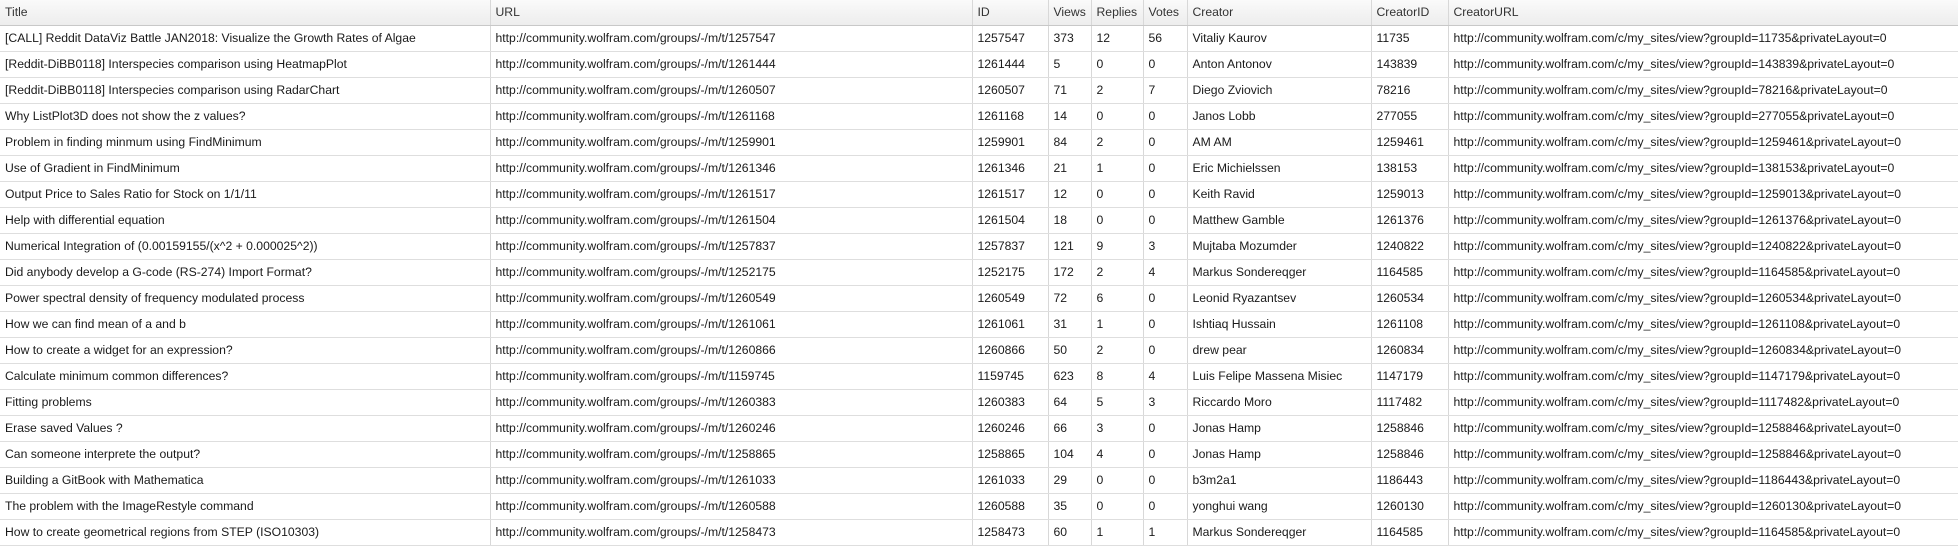  Describe the element at coordinates (245, 13) in the screenshot. I see `column-header-title: Title` at that location.